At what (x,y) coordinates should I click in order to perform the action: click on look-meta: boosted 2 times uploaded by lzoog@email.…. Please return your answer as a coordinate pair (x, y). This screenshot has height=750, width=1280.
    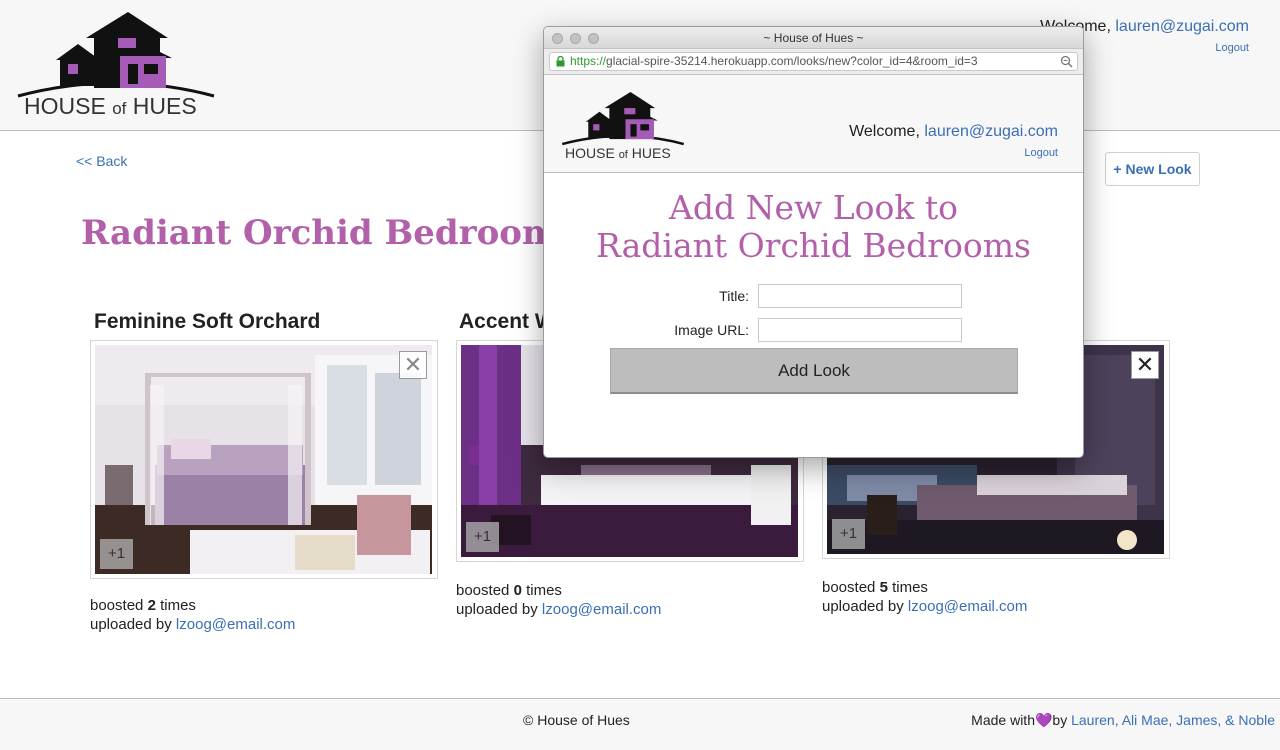
    Looking at the image, I should click on (264, 615).